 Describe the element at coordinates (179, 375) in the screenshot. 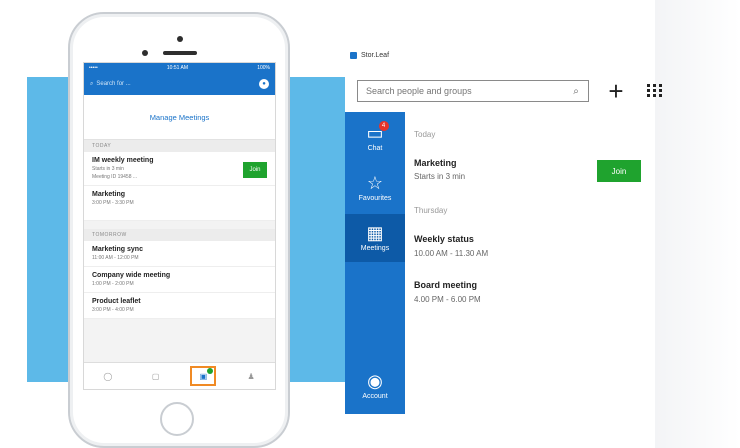

I see `phone-tab-bar: ◯ ▢ ▣ ♟` at that location.